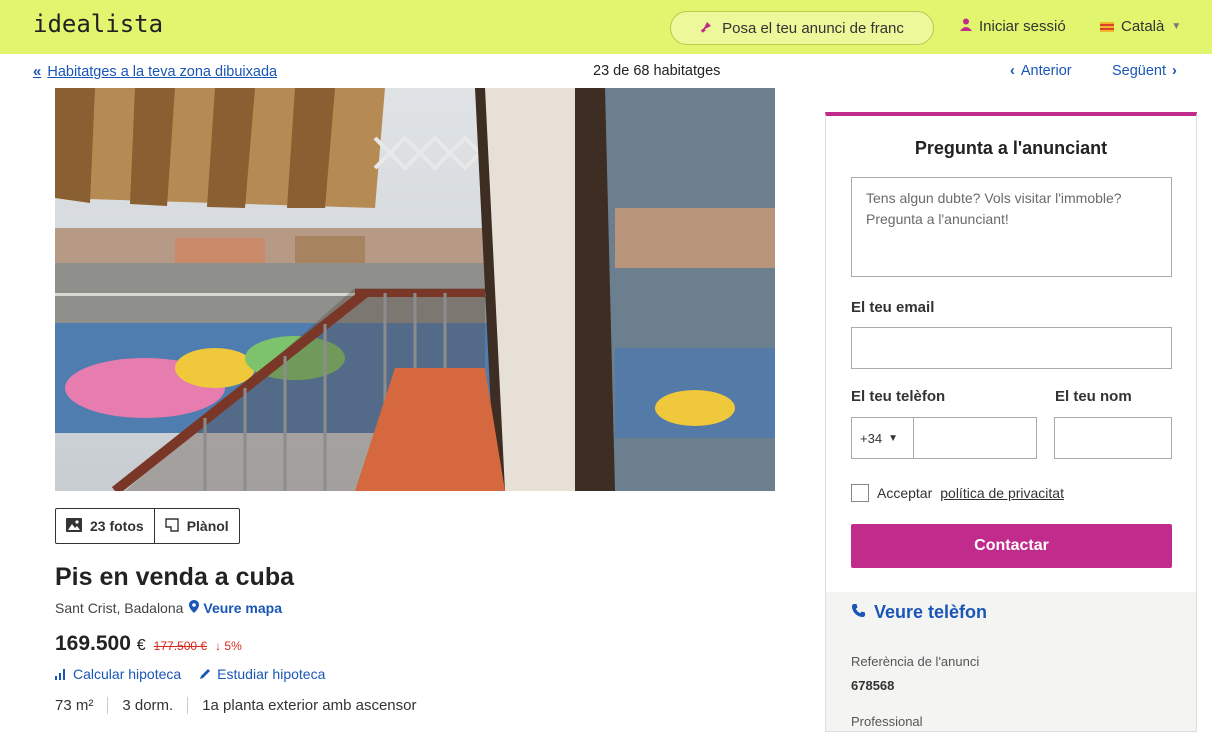  I want to click on price-drop-badge: ↓ 5%, so click(228, 646).